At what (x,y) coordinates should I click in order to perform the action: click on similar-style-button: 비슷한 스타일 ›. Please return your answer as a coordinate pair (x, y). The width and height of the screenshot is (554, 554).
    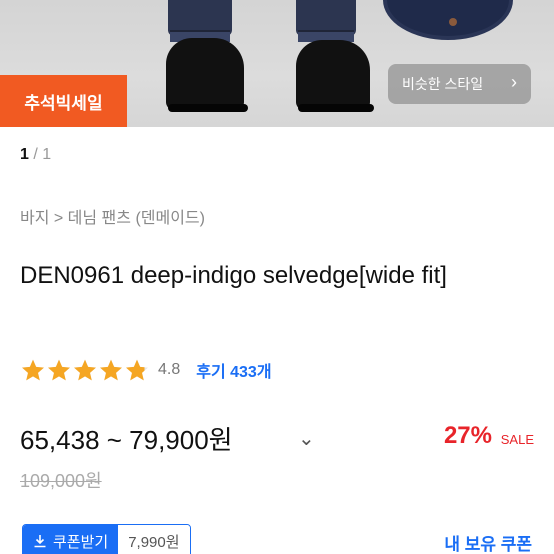
    Looking at the image, I should click on (459, 84).